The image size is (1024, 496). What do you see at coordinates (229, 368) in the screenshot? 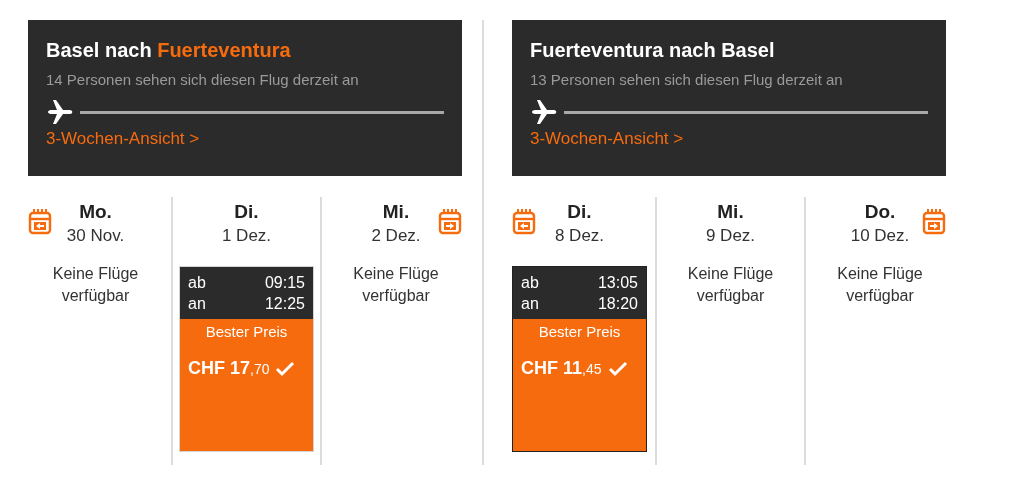
I see `price: CHF 17,70` at bounding box center [229, 368].